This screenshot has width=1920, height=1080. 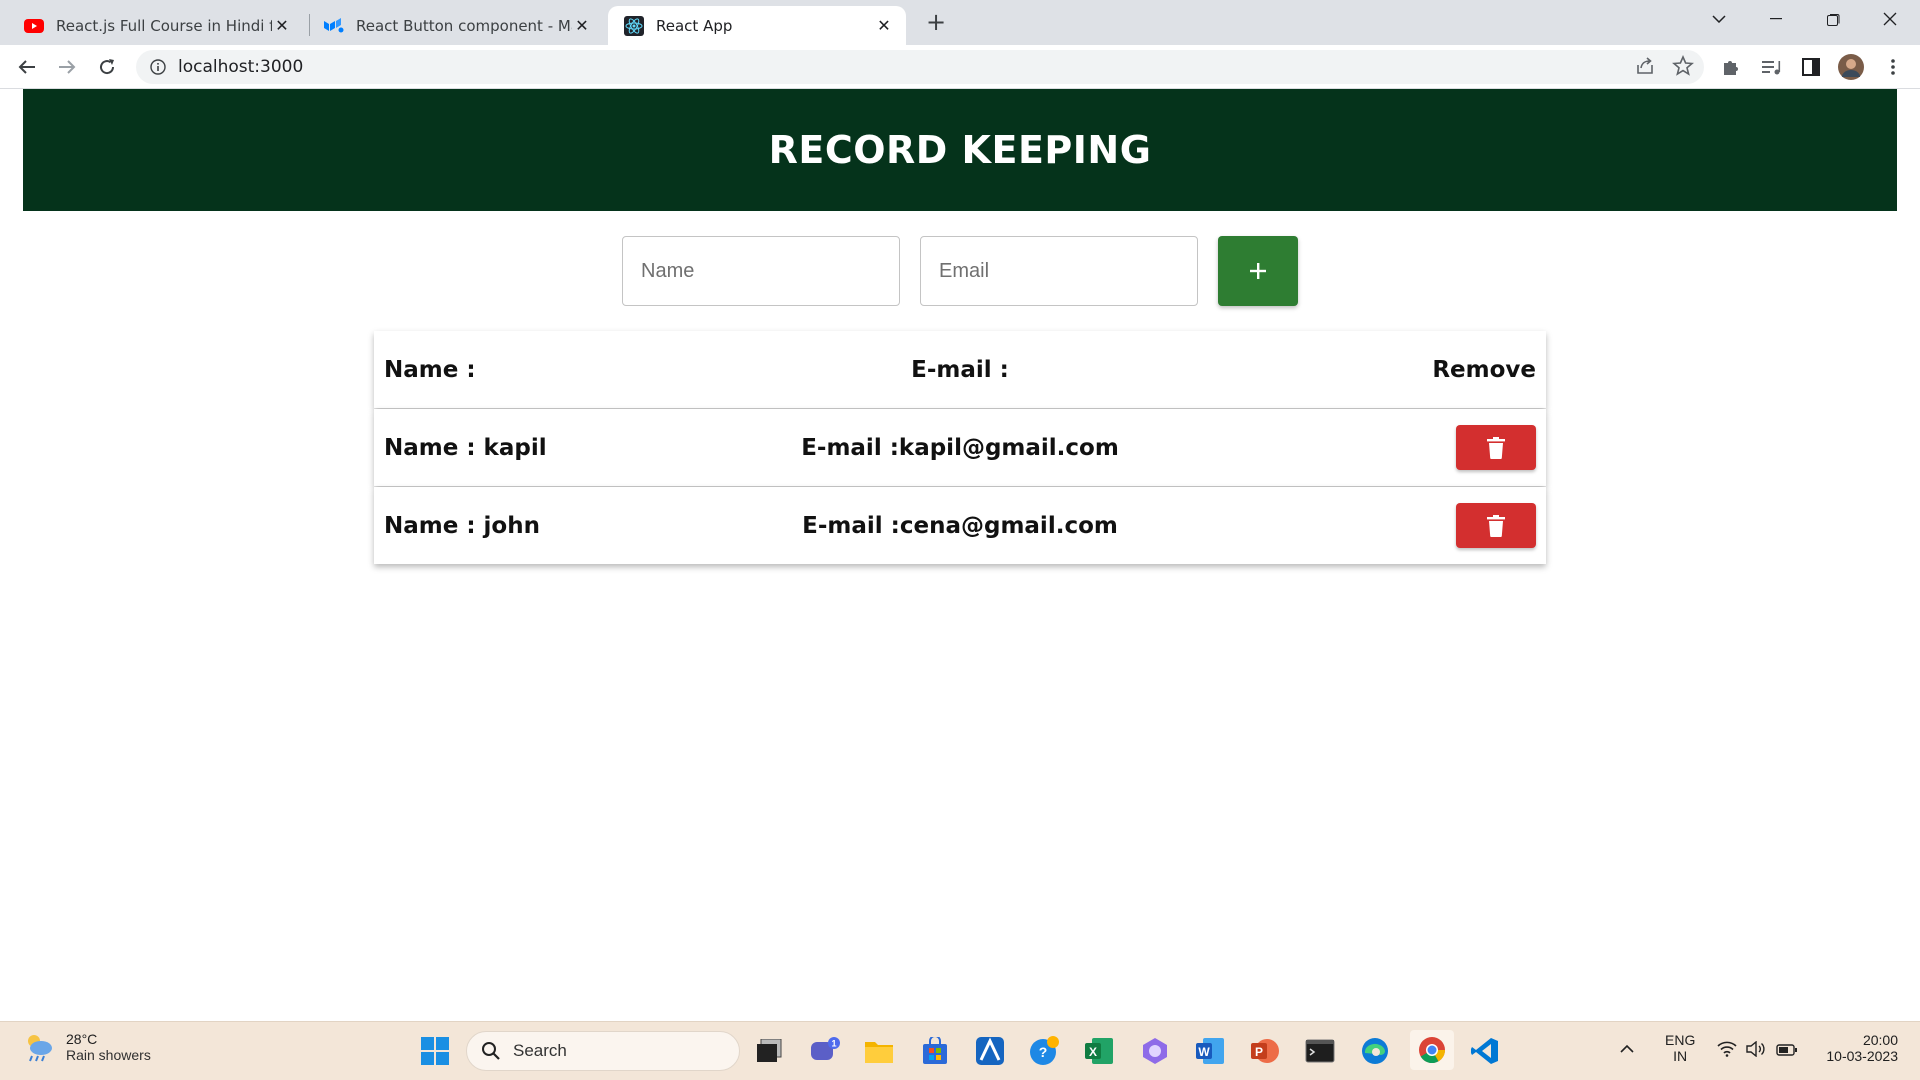 I want to click on name-field, so click(x=761, y=271).